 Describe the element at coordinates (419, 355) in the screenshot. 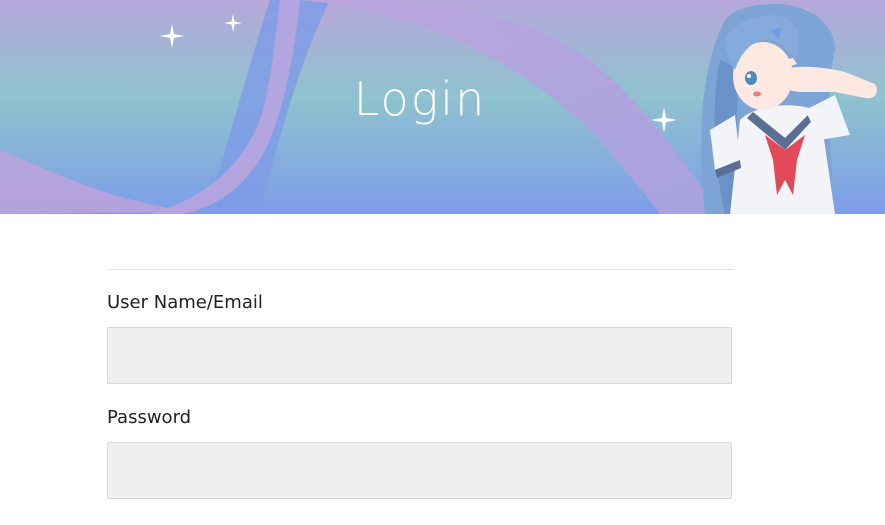

I see `username-input` at that location.